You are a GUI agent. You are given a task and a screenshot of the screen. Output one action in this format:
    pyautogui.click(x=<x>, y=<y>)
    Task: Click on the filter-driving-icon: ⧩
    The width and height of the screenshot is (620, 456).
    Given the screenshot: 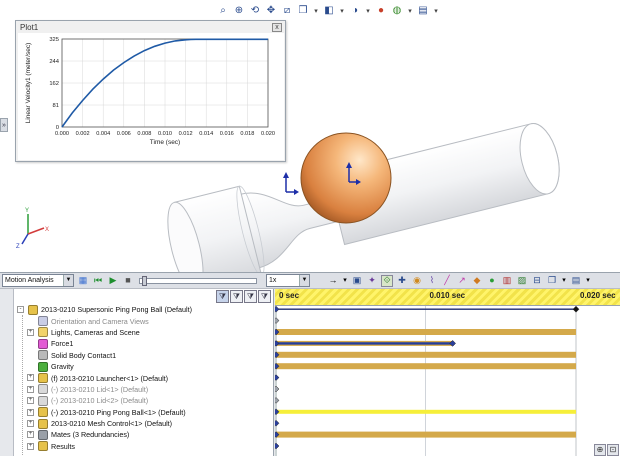 What is the action you would take?
    pyautogui.click(x=236, y=296)
    